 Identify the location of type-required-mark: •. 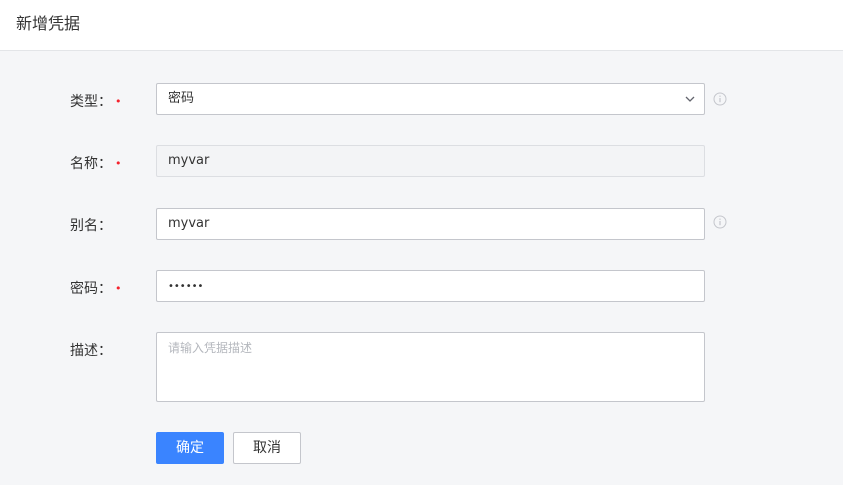
(118, 101).